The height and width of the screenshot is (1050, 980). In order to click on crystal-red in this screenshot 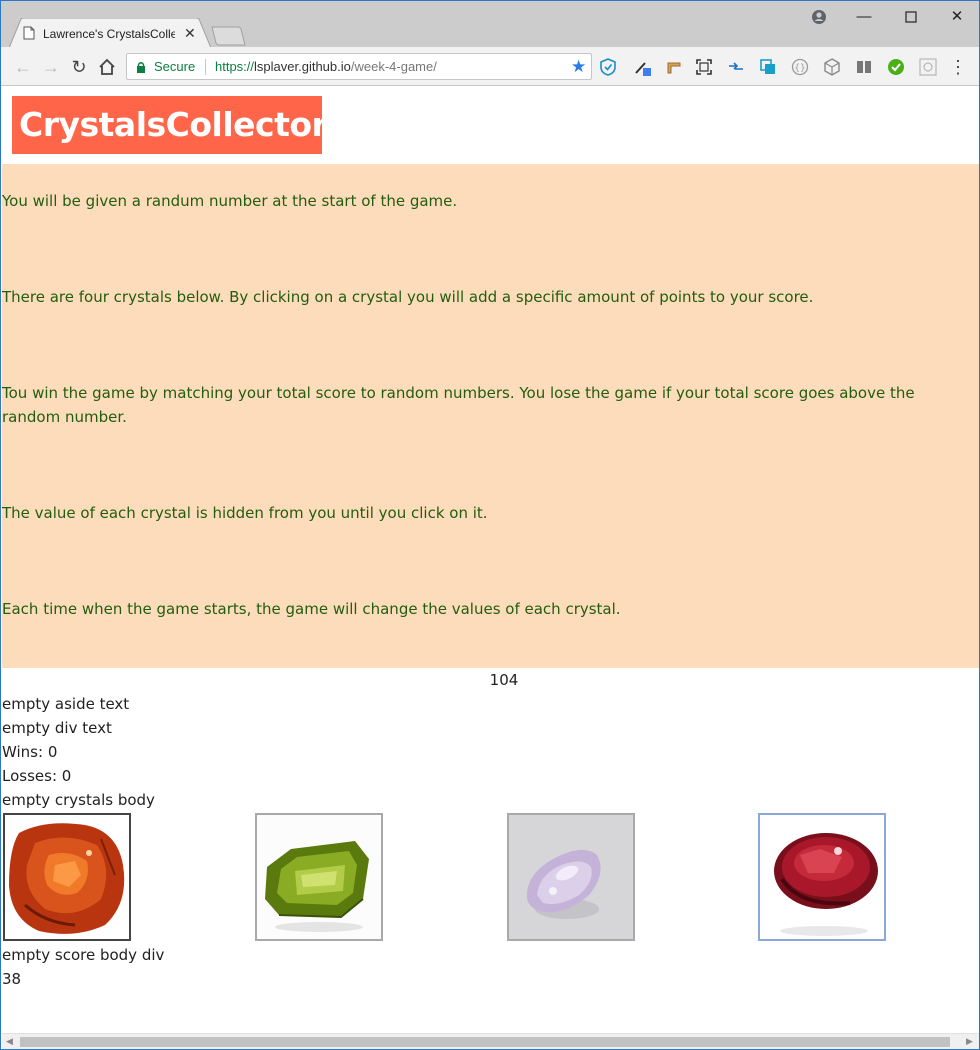, I will do `click(822, 877)`.